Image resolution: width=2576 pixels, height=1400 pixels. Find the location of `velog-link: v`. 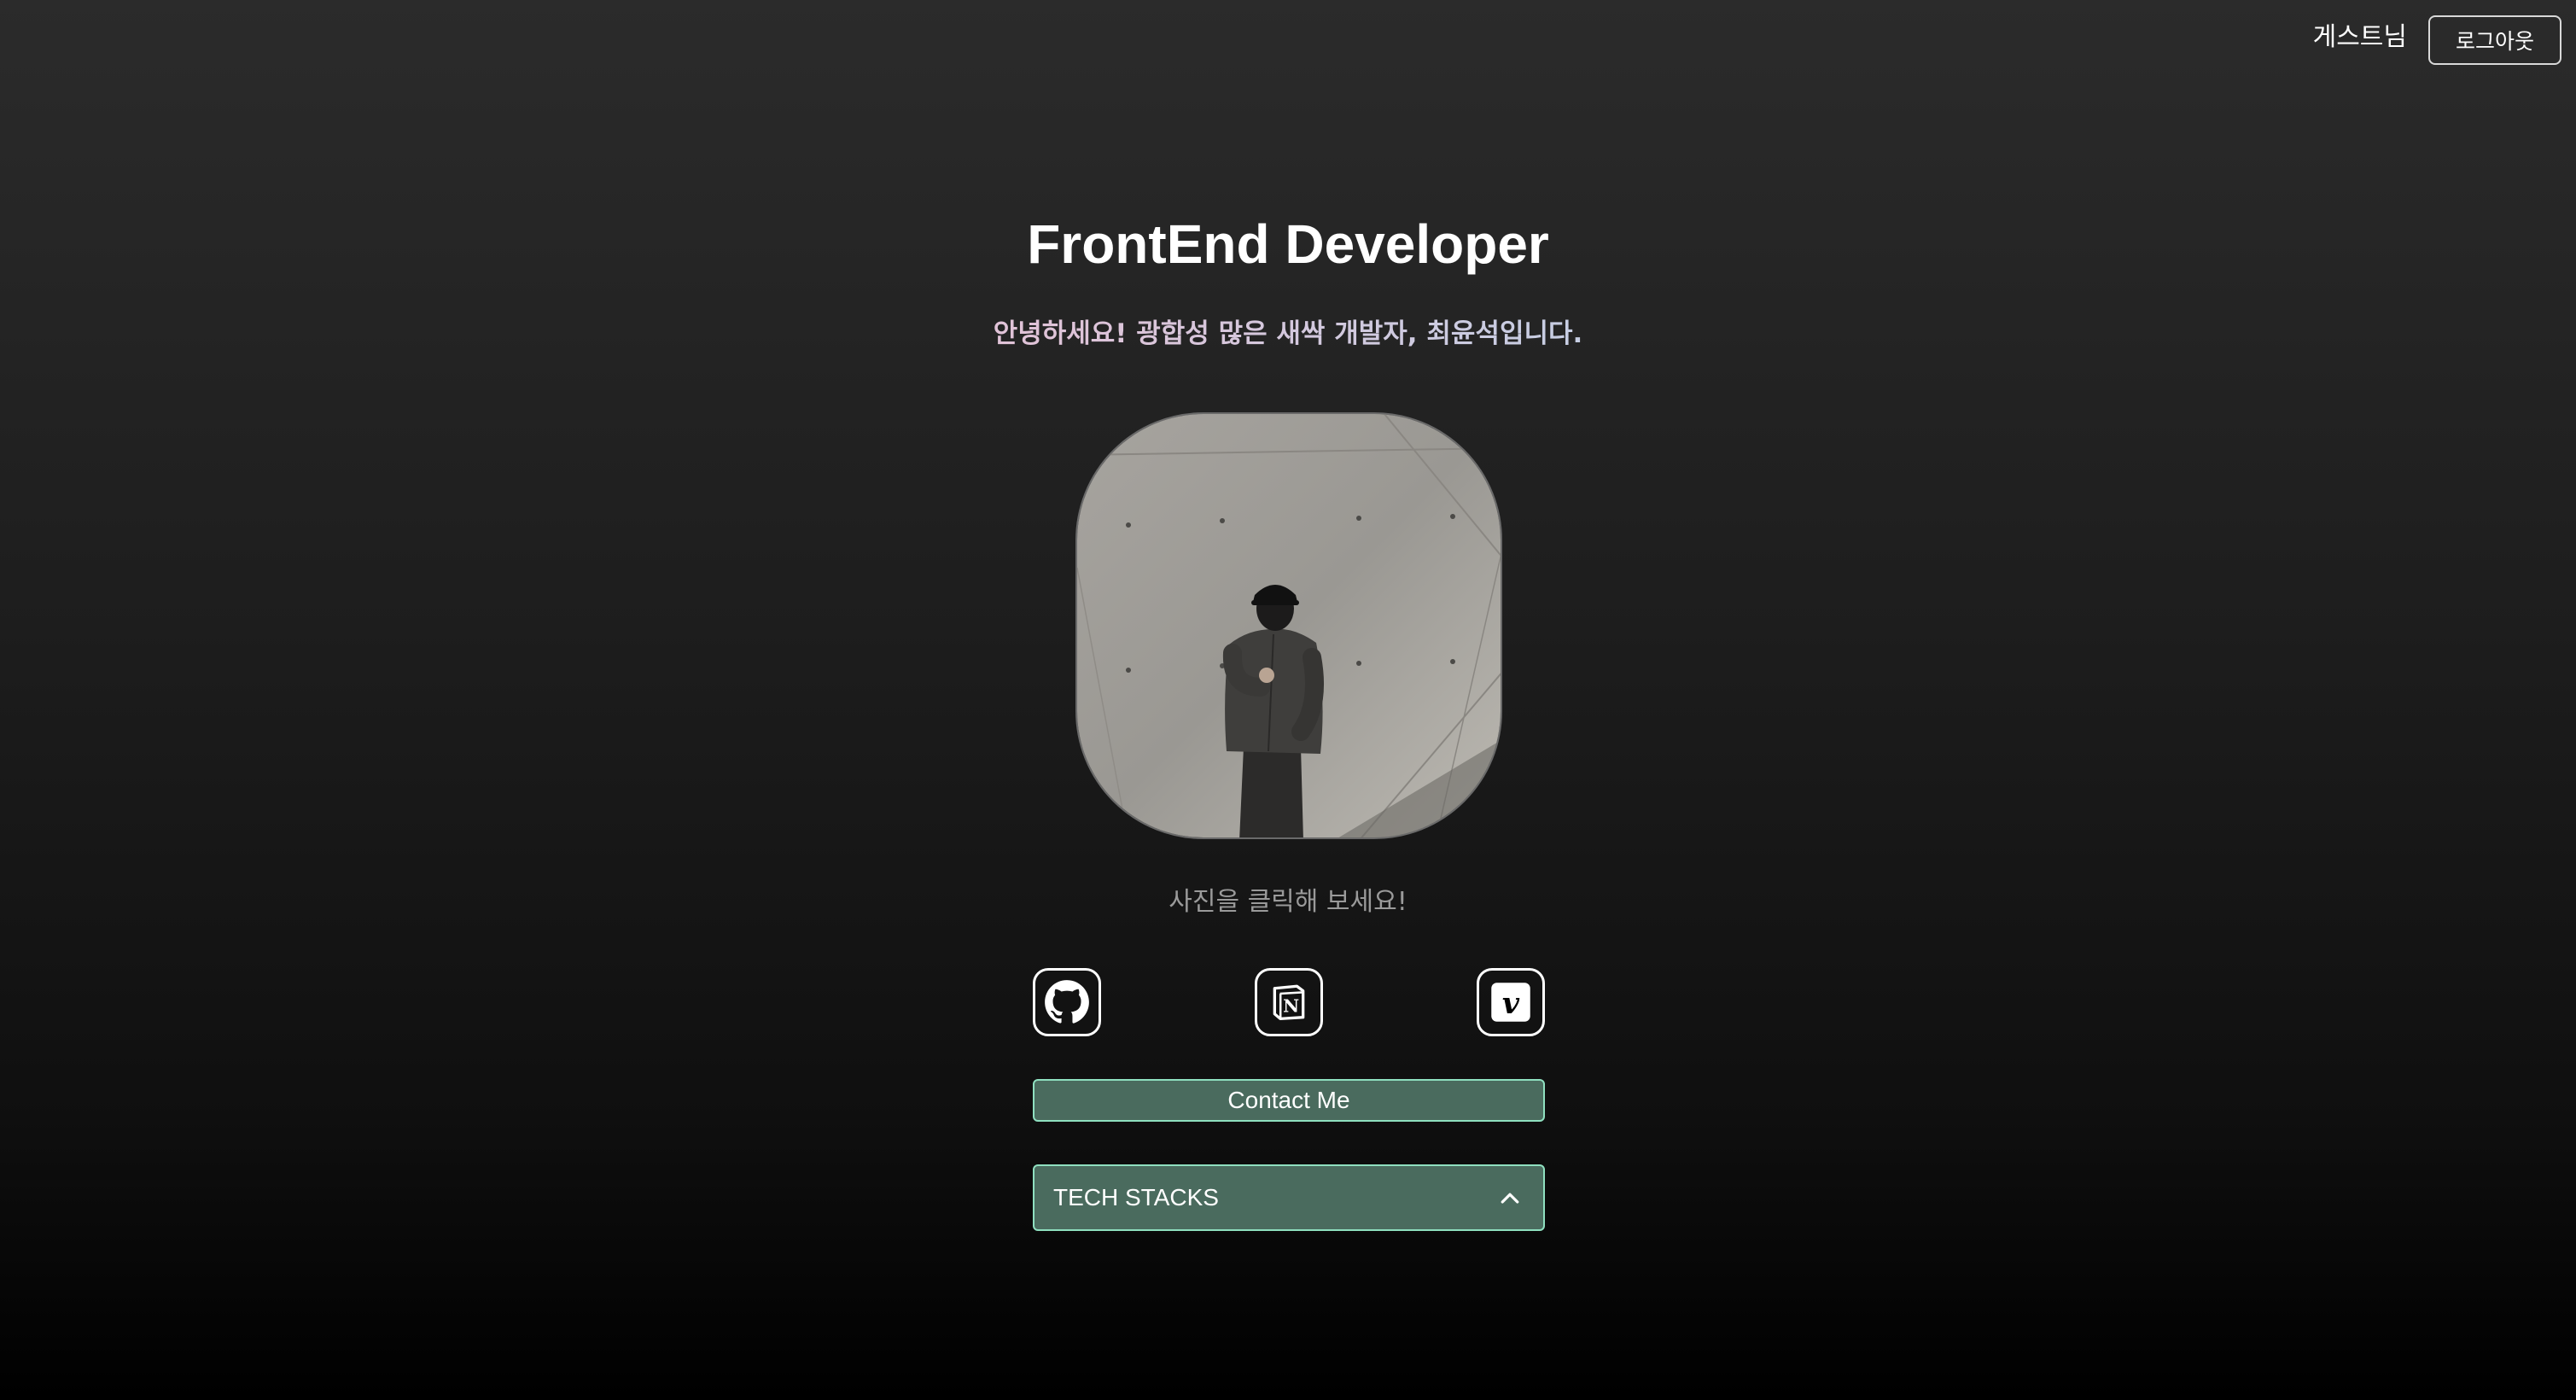

velog-link: v is located at coordinates (1511, 1002).